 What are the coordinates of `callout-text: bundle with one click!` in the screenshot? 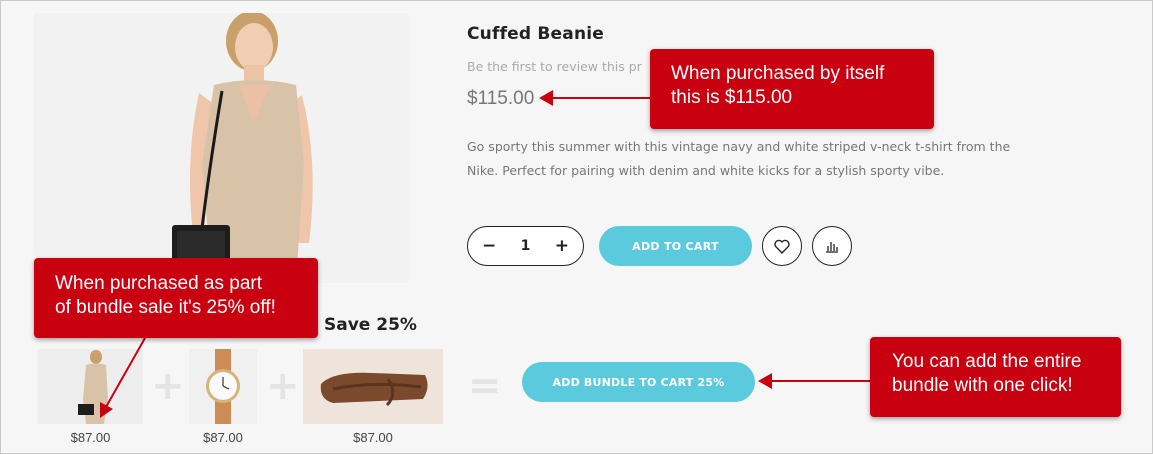 It's located at (982, 385).